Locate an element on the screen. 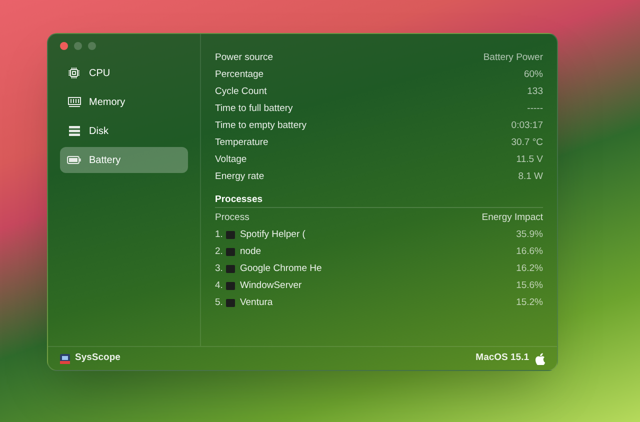  process-name: node is located at coordinates (251, 252).